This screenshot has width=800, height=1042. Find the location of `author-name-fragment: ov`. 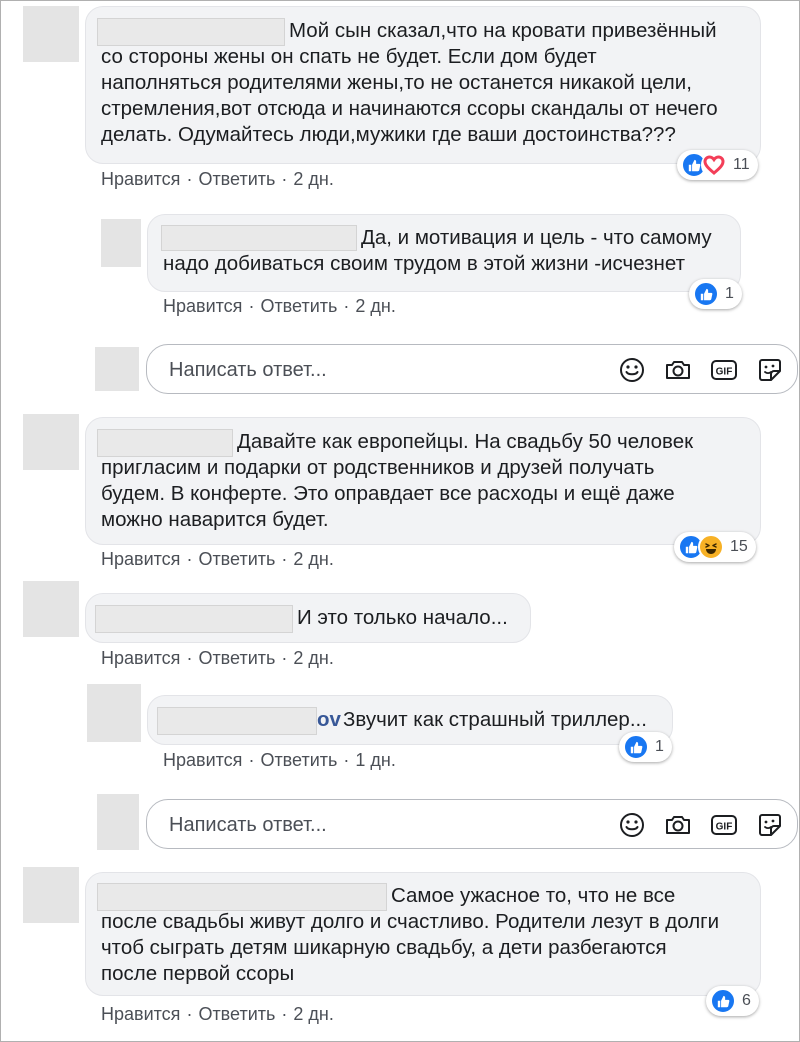

author-name-fragment: ov is located at coordinates (329, 720).